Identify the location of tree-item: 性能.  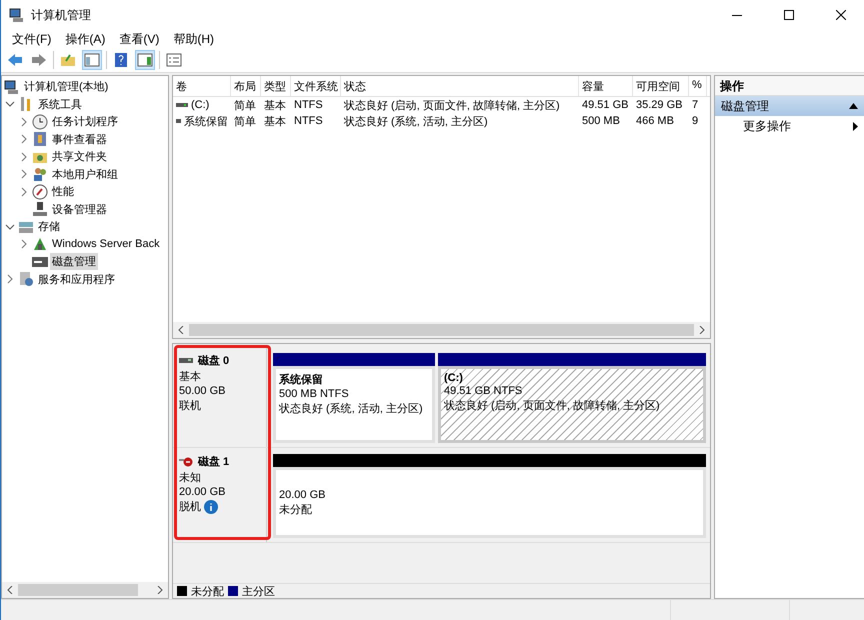
(63, 191).